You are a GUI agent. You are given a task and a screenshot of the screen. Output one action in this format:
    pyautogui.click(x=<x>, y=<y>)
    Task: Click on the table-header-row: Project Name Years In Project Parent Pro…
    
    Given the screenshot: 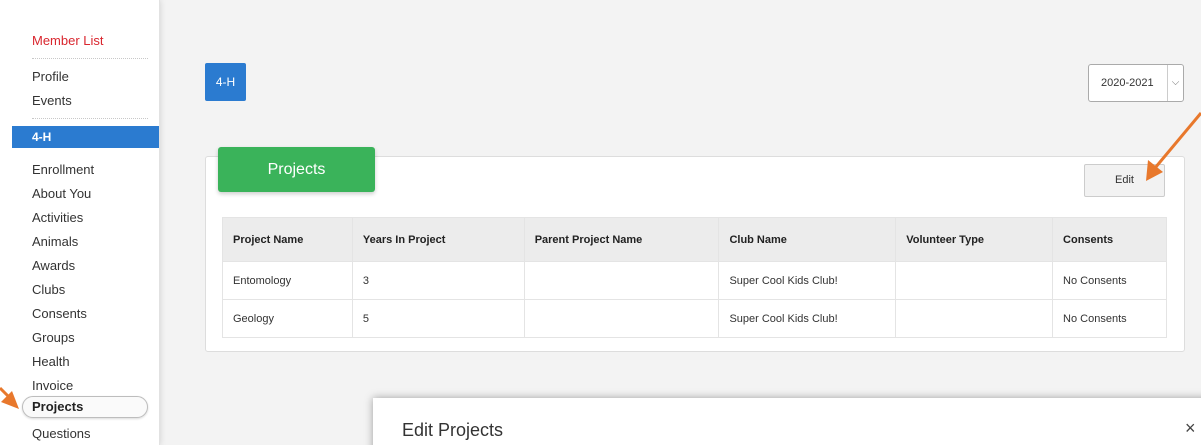 What is the action you would take?
    pyautogui.click(x=694, y=239)
    